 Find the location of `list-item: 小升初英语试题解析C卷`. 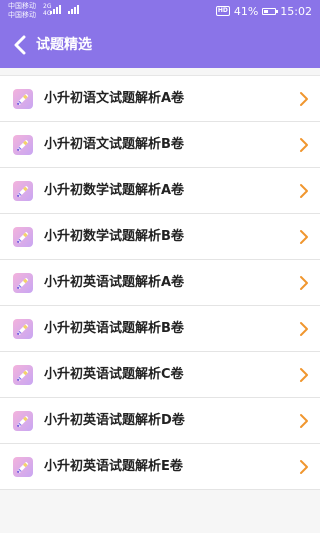

list-item: 小升初英语试题解析C卷 is located at coordinates (160, 375).